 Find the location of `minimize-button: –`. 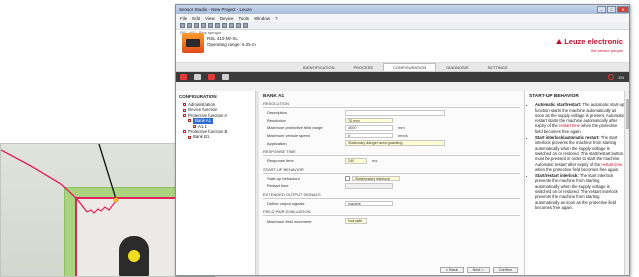

minimize-button: – is located at coordinates (601, 9).